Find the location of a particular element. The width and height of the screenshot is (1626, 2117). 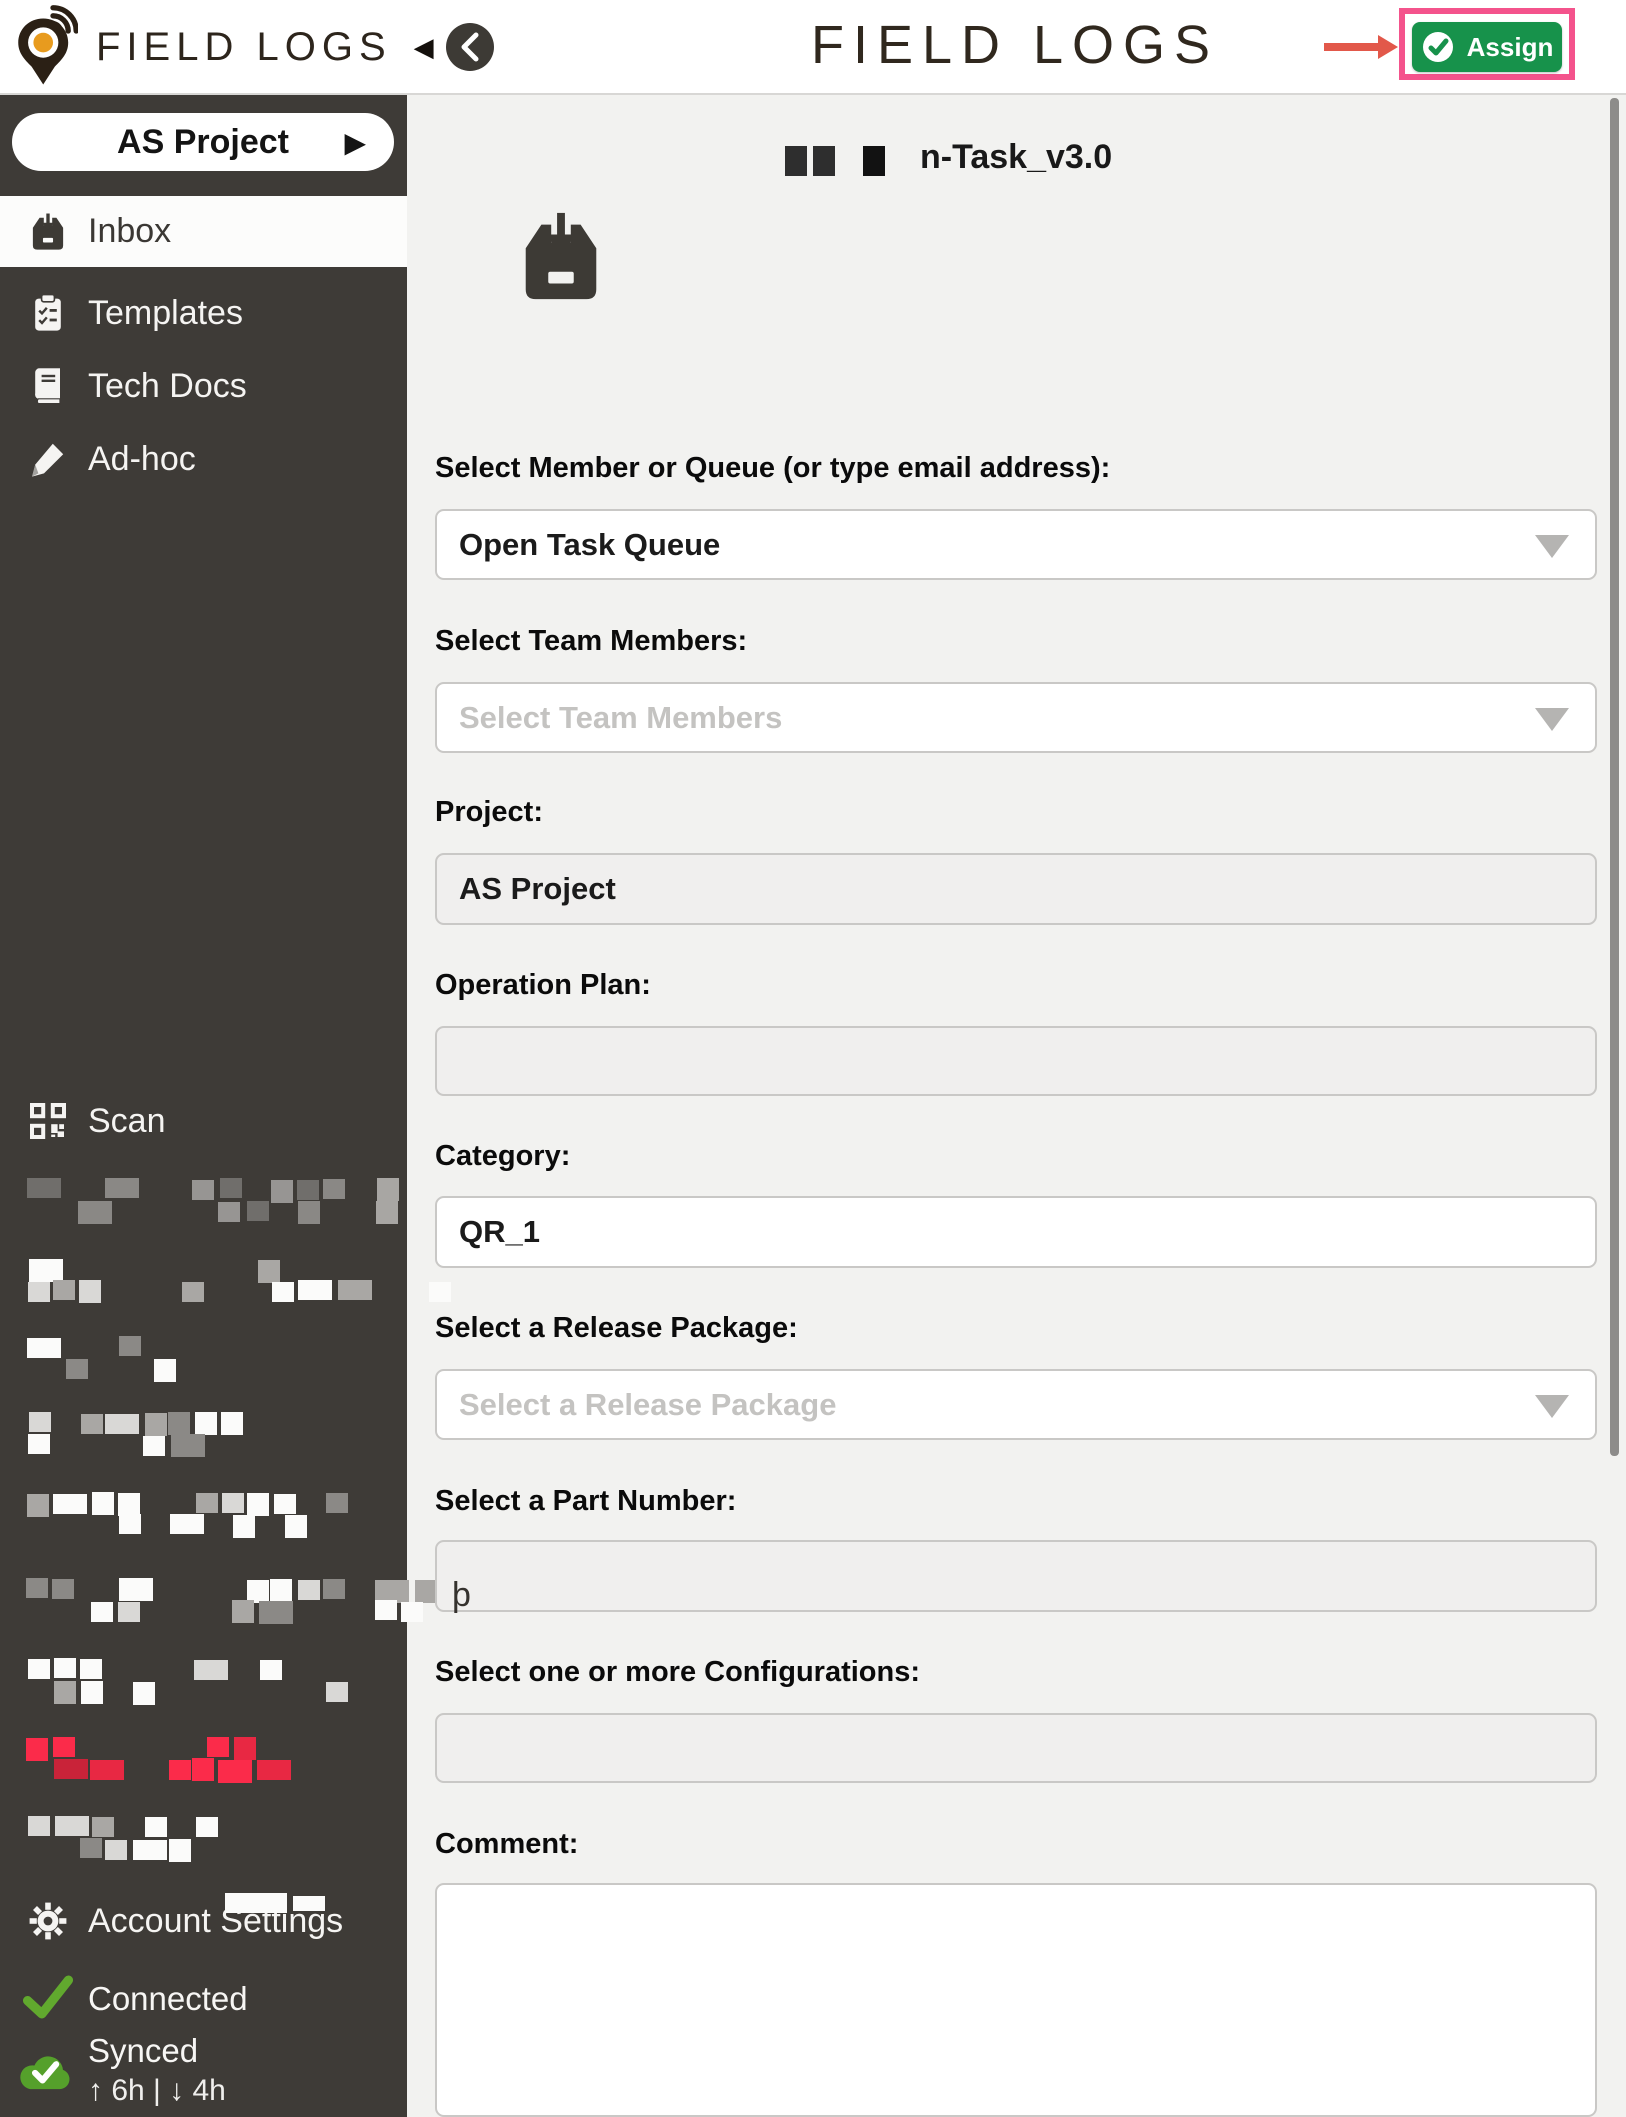

sidebar-item-label: Inbox is located at coordinates (130, 231).